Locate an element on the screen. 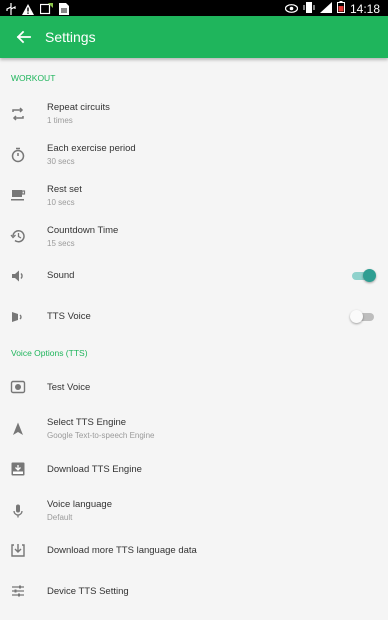 The height and width of the screenshot is (620, 388). setting-label: Test Voice is located at coordinates (69, 387).